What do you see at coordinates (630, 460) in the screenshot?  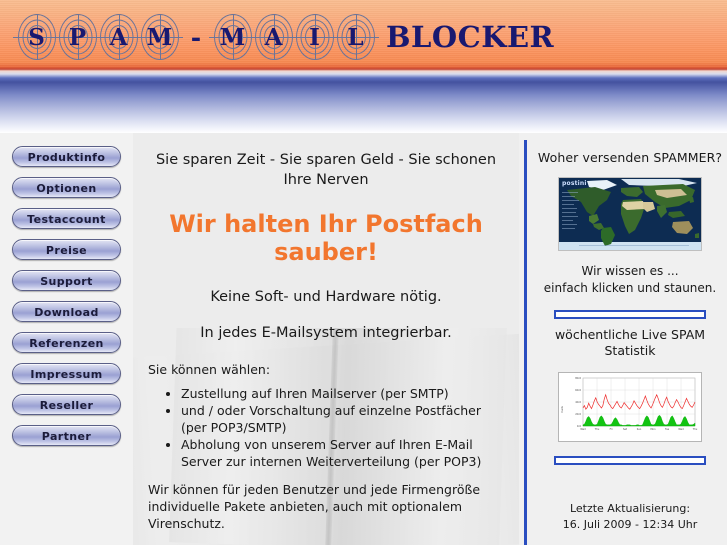 I see `section-divider-bottom` at bounding box center [630, 460].